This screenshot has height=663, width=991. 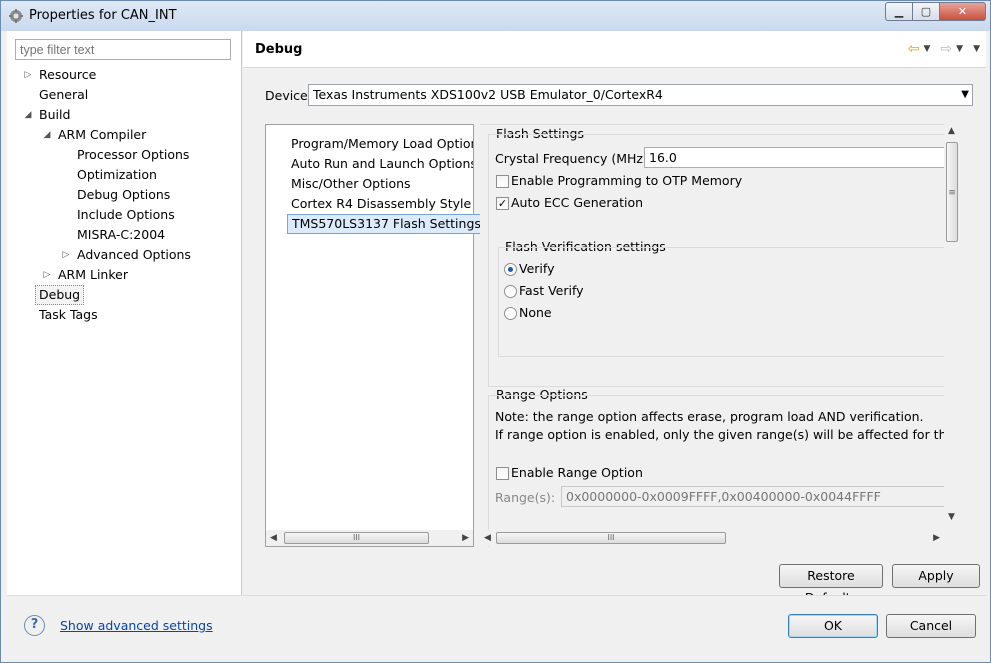 What do you see at coordinates (126, 214) in the screenshot?
I see `tree-item-label: Include Options` at bounding box center [126, 214].